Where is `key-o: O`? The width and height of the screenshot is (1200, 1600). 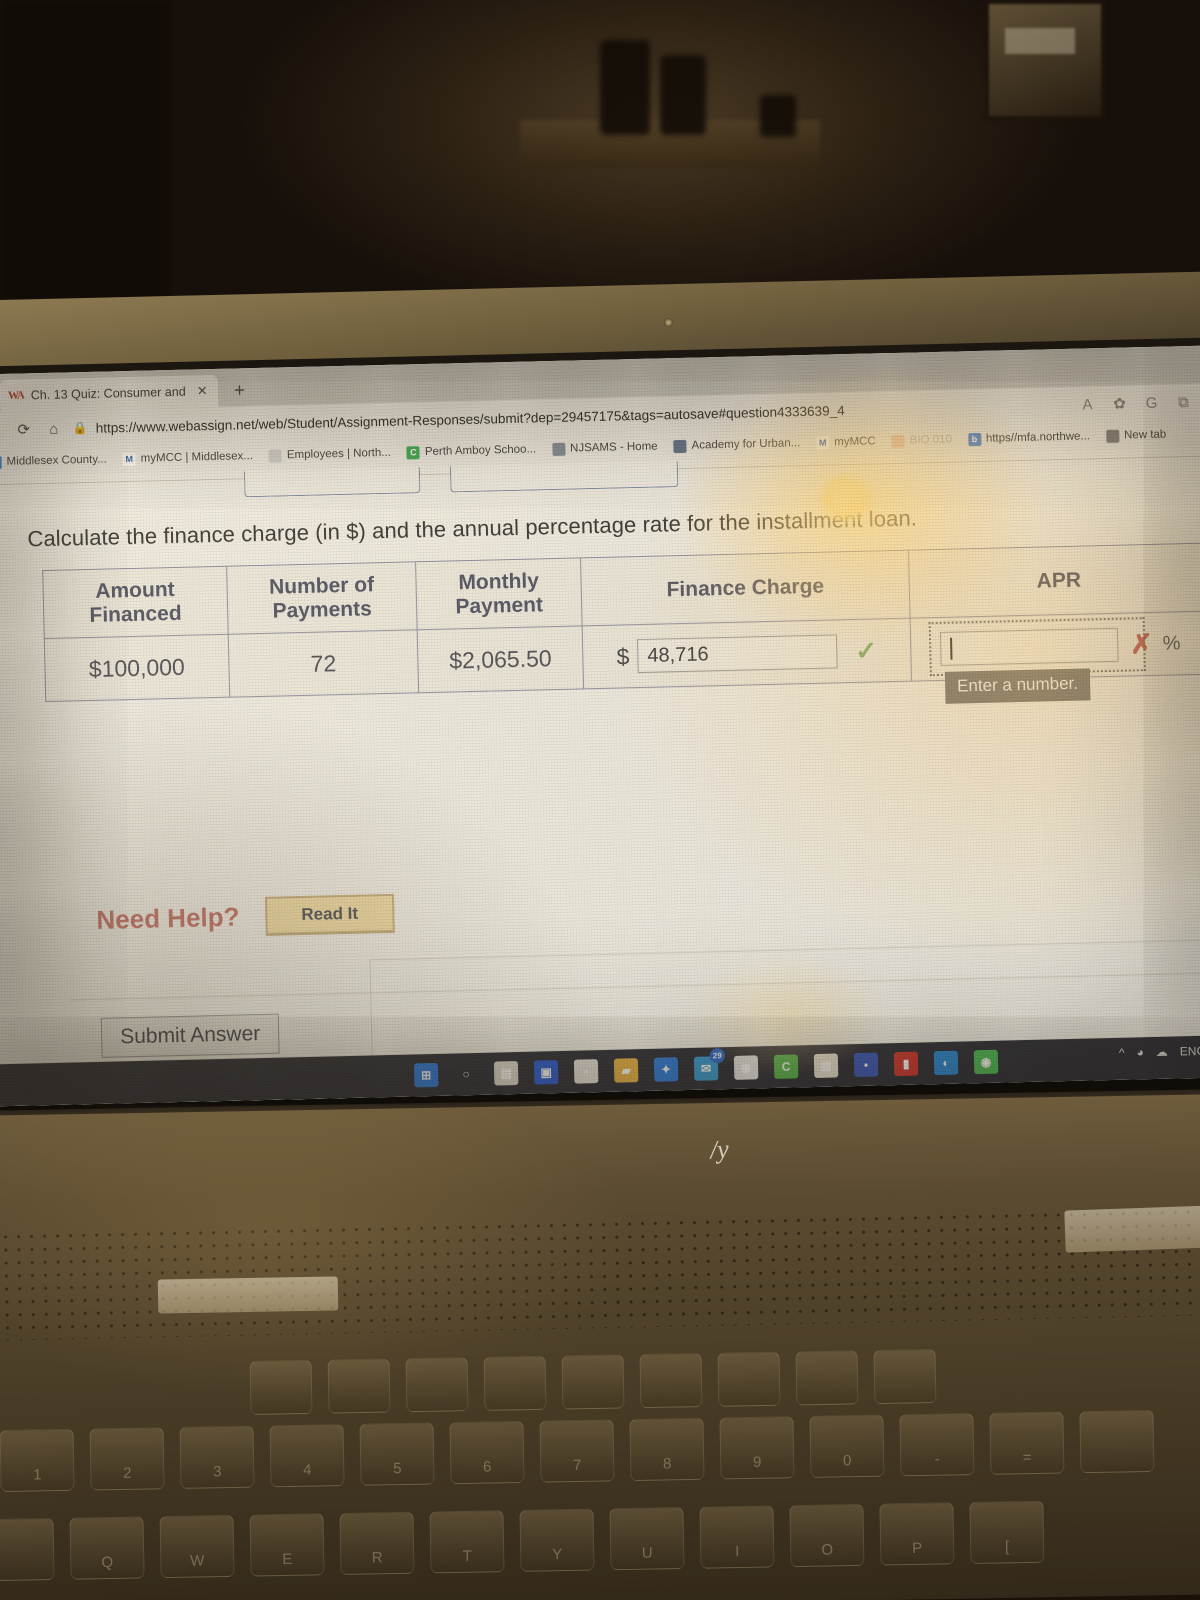 key-o: O is located at coordinates (827, 1535).